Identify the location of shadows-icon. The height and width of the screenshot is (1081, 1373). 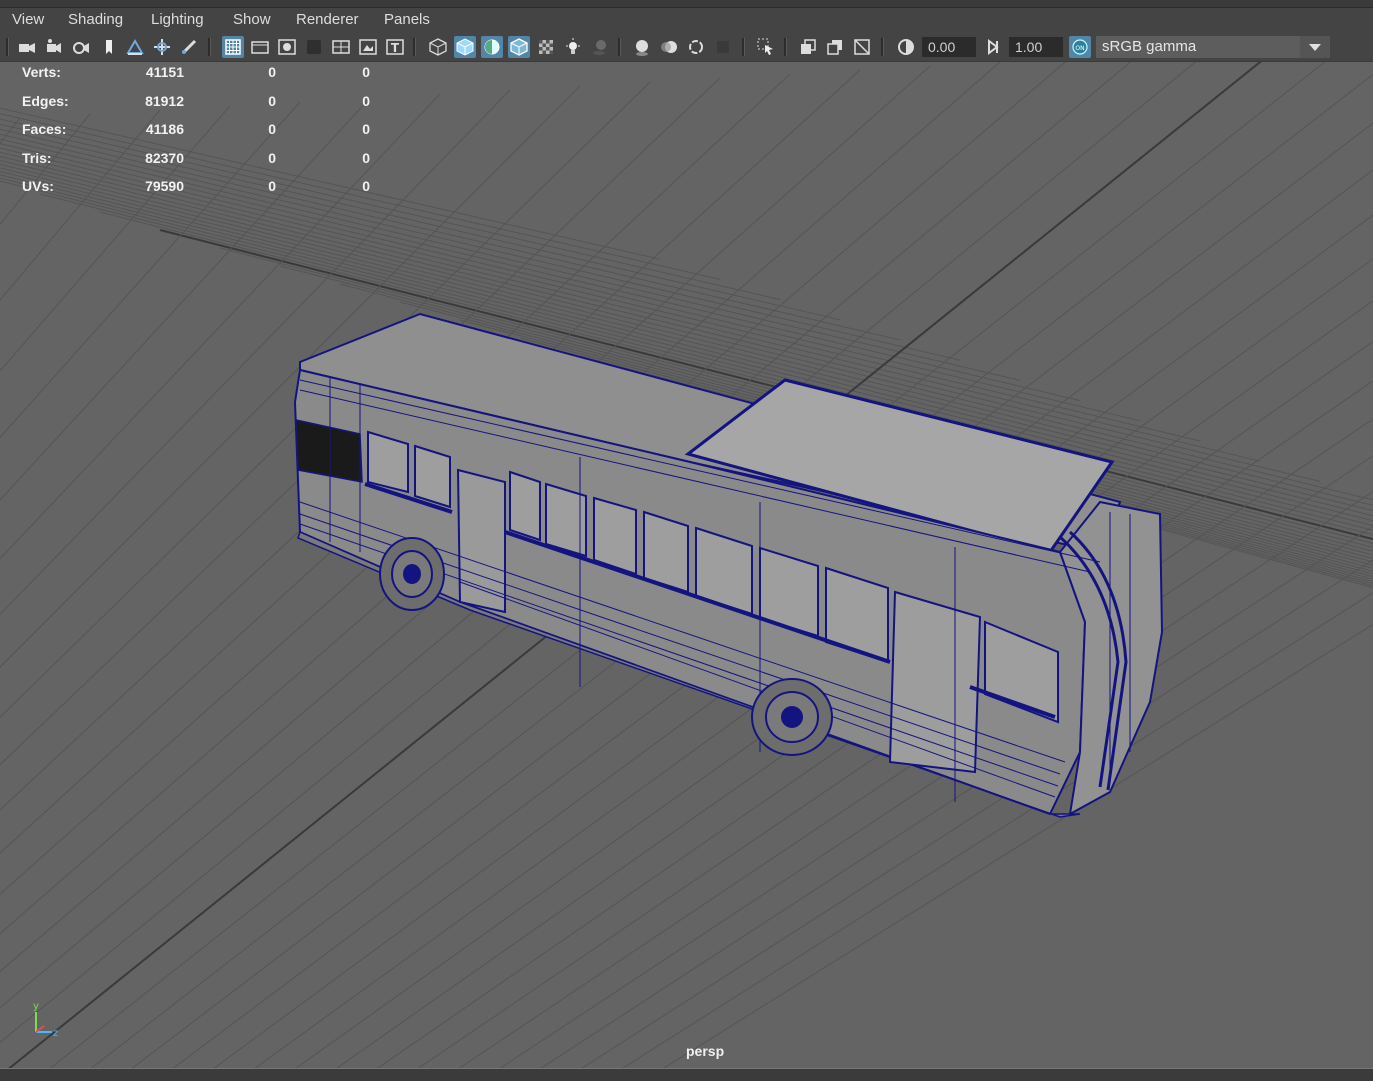
(600, 47).